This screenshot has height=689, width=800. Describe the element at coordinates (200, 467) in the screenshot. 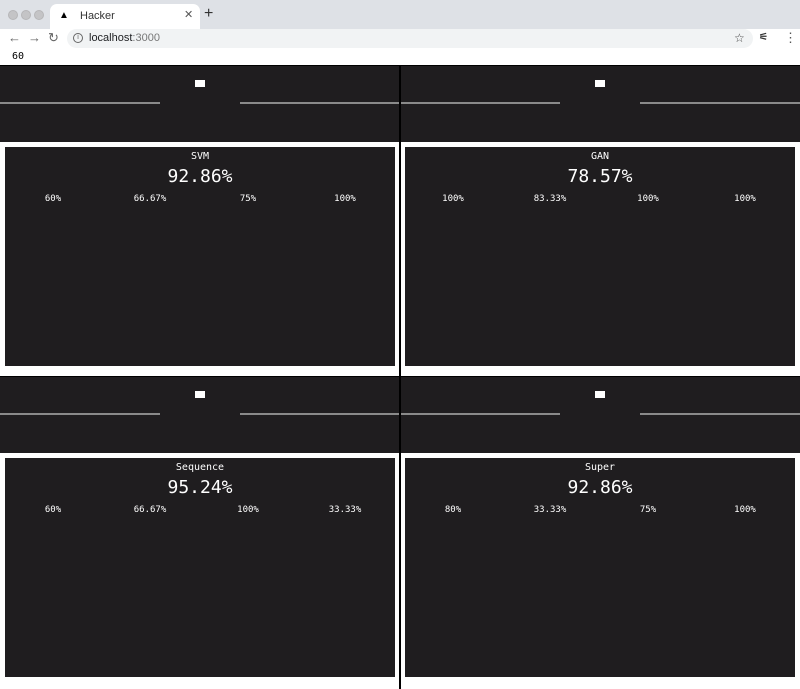

I see `model-name: Sequence` at that location.